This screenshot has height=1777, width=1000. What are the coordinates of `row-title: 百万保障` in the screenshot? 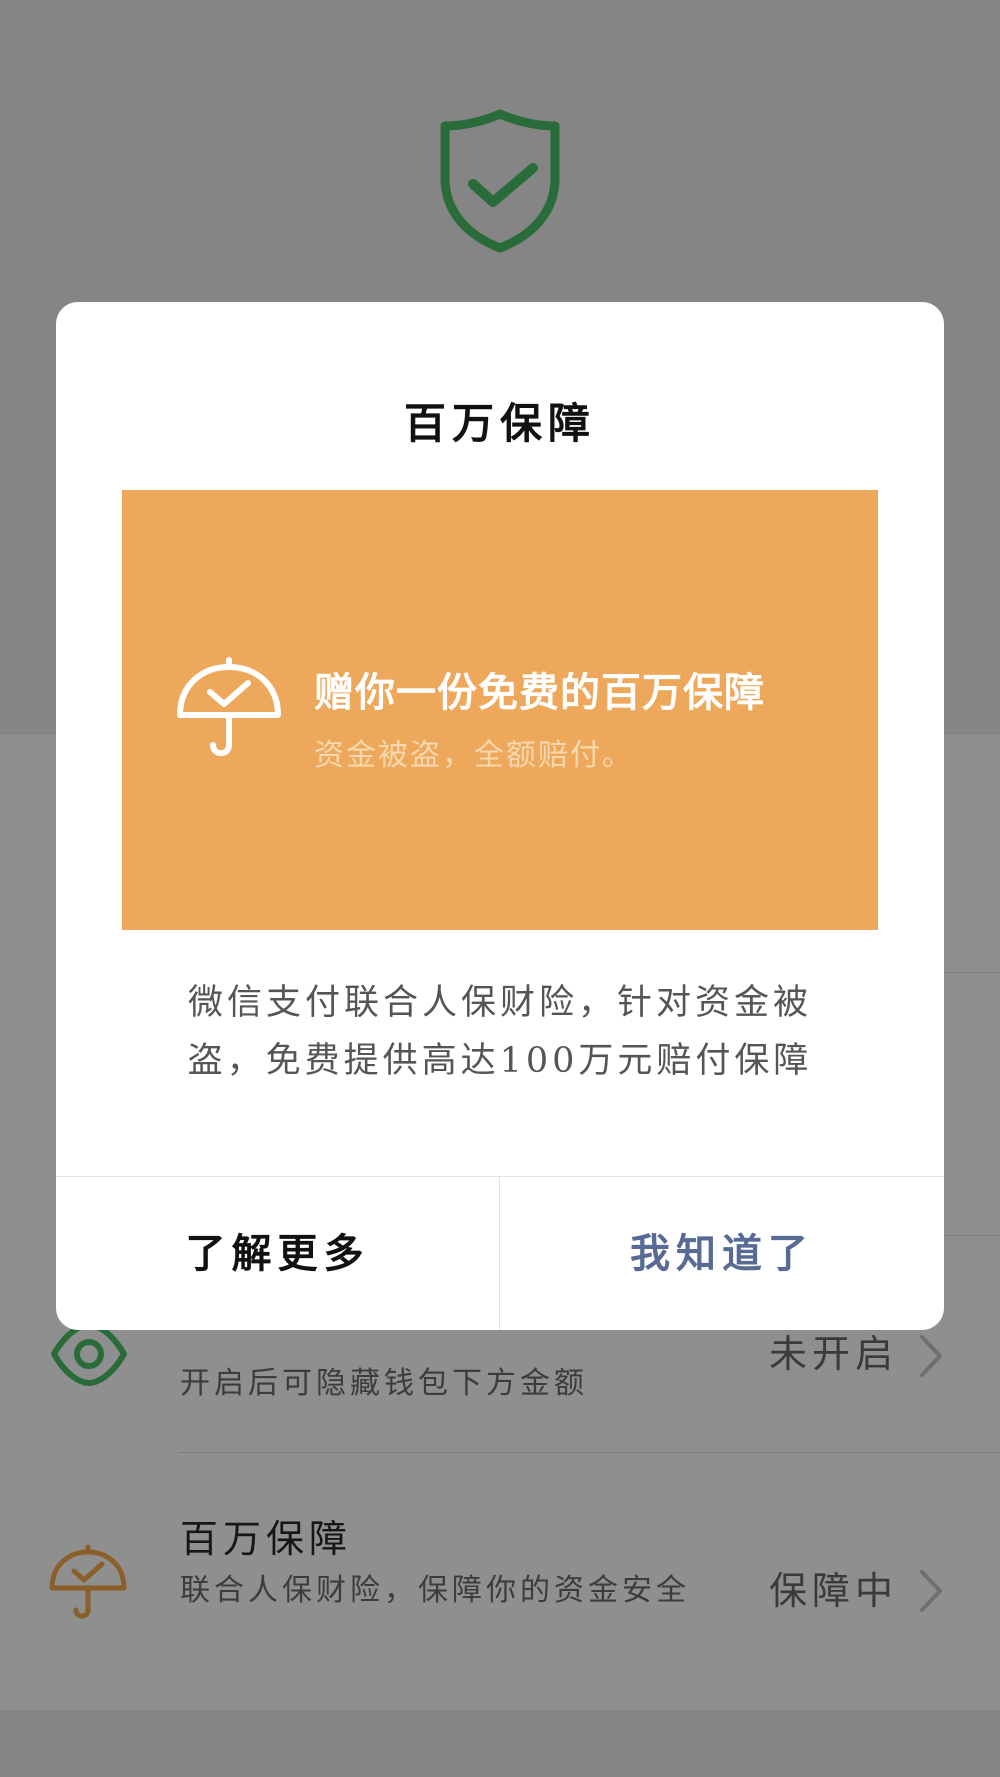 It's located at (266, 1539).